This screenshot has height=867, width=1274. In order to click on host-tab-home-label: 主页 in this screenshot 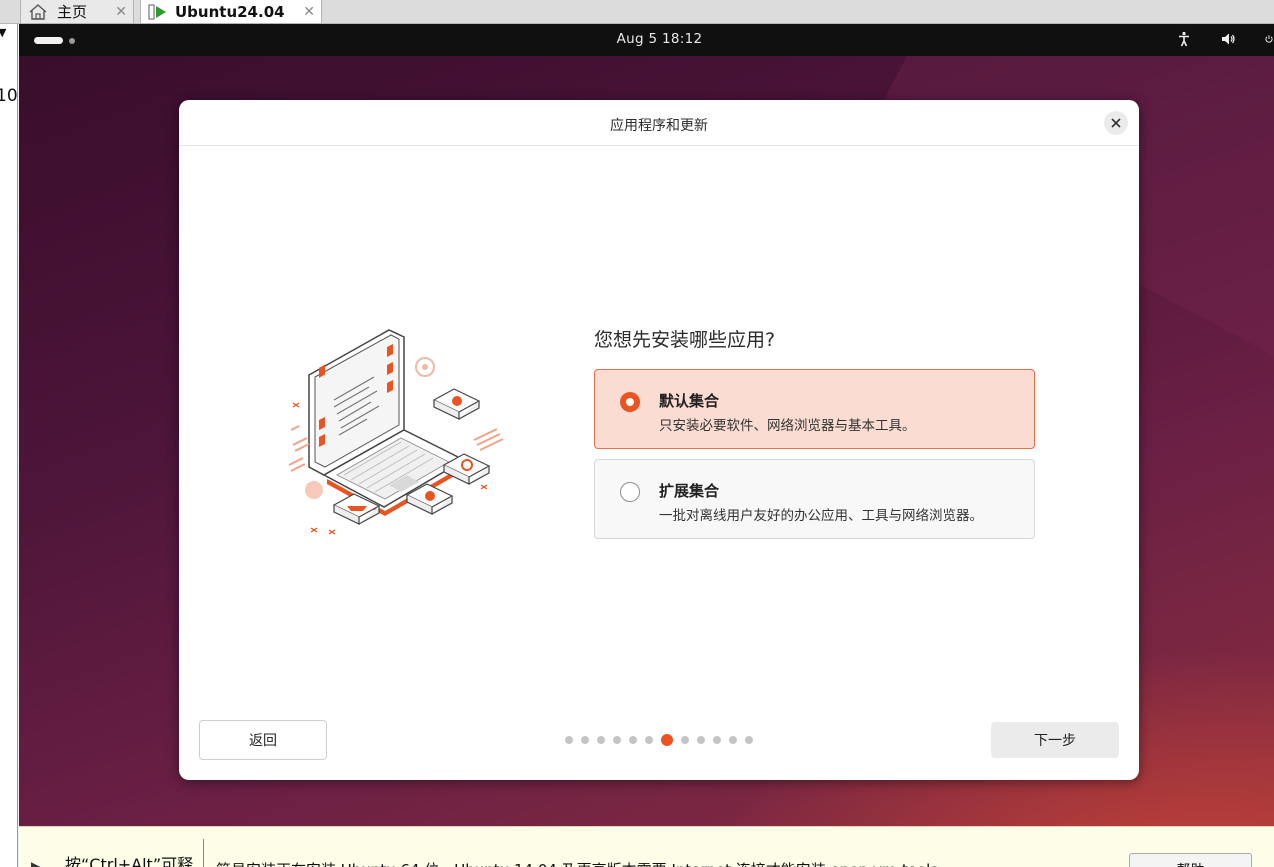, I will do `click(72, 12)`.